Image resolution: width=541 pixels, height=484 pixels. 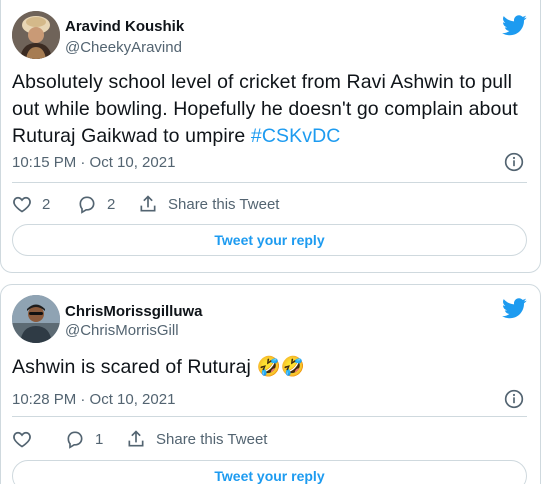 I want to click on reply-count: 2, so click(x=111, y=204).